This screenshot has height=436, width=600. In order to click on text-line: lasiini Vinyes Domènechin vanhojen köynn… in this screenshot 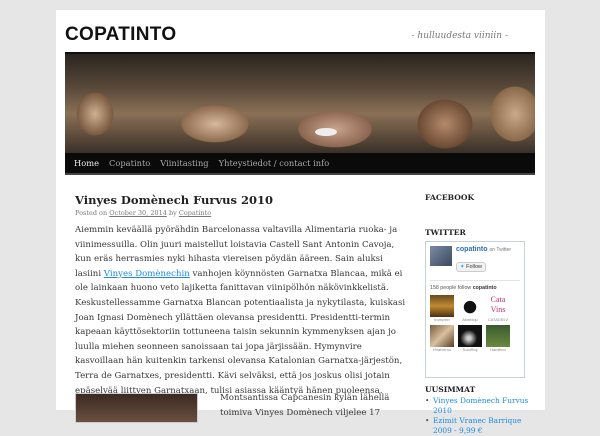, I will do `click(238, 274)`.